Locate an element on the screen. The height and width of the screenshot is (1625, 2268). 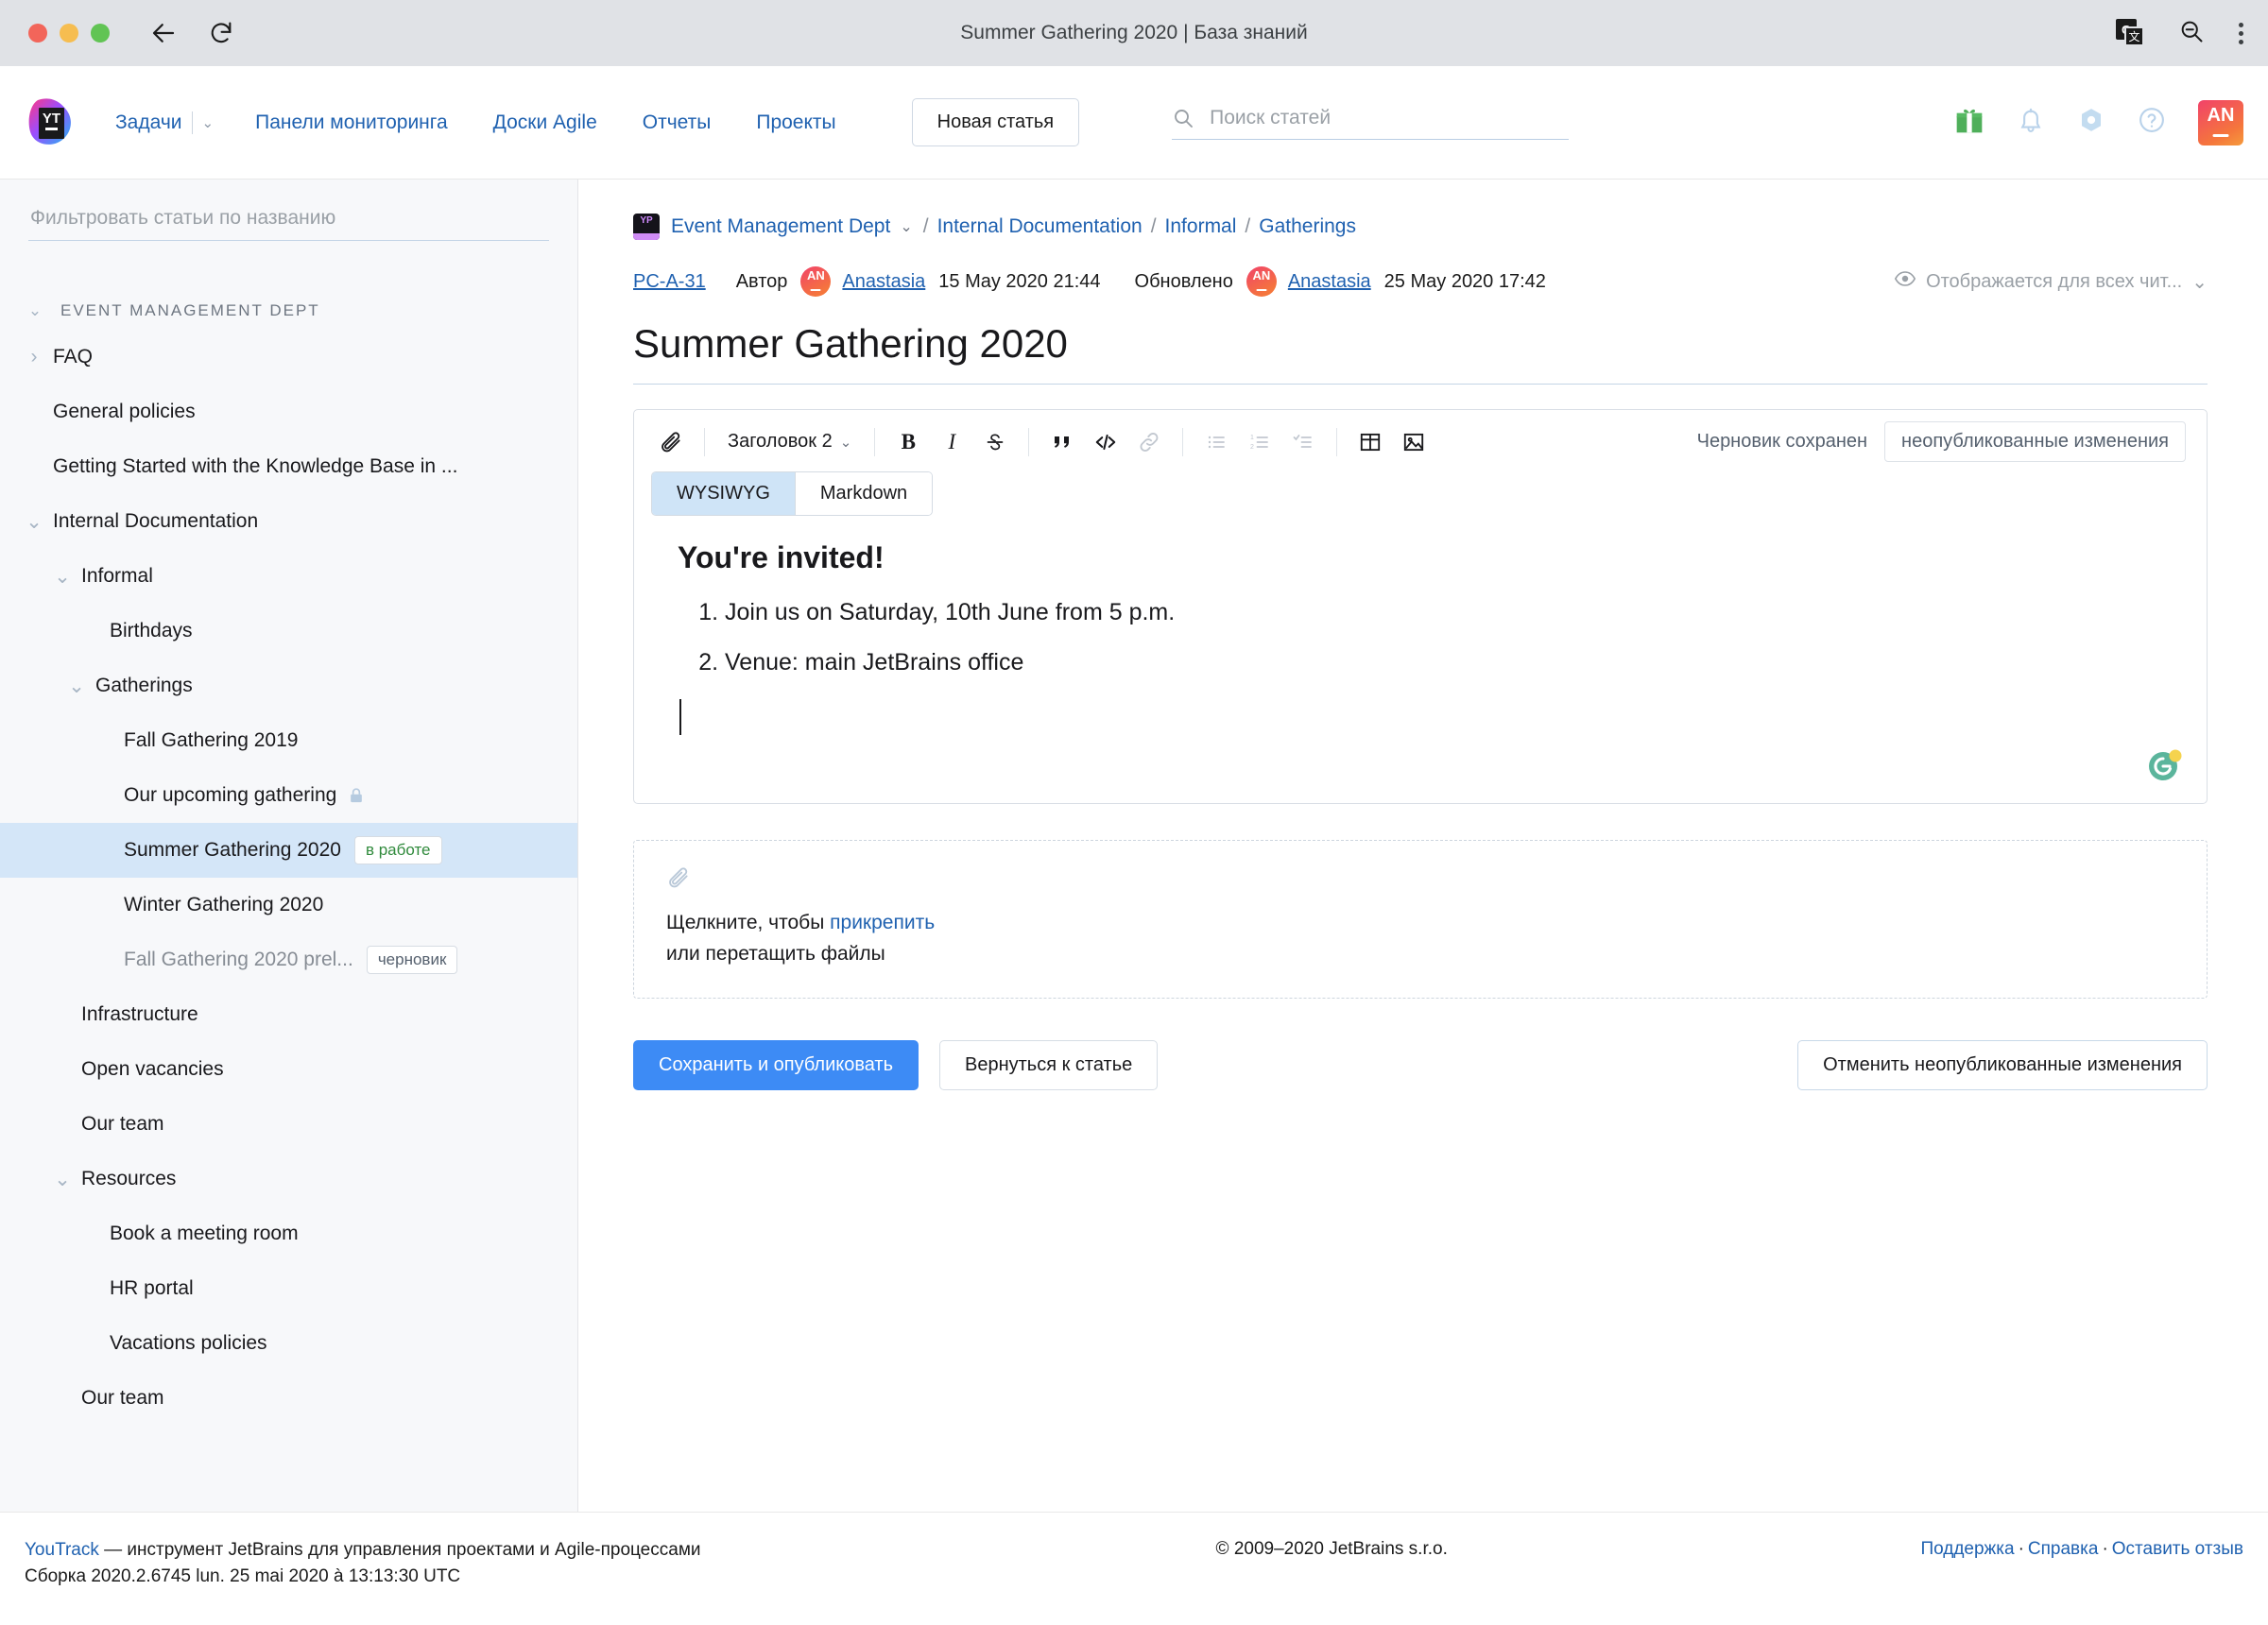
close-window-button is located at coordinates (37, 34).